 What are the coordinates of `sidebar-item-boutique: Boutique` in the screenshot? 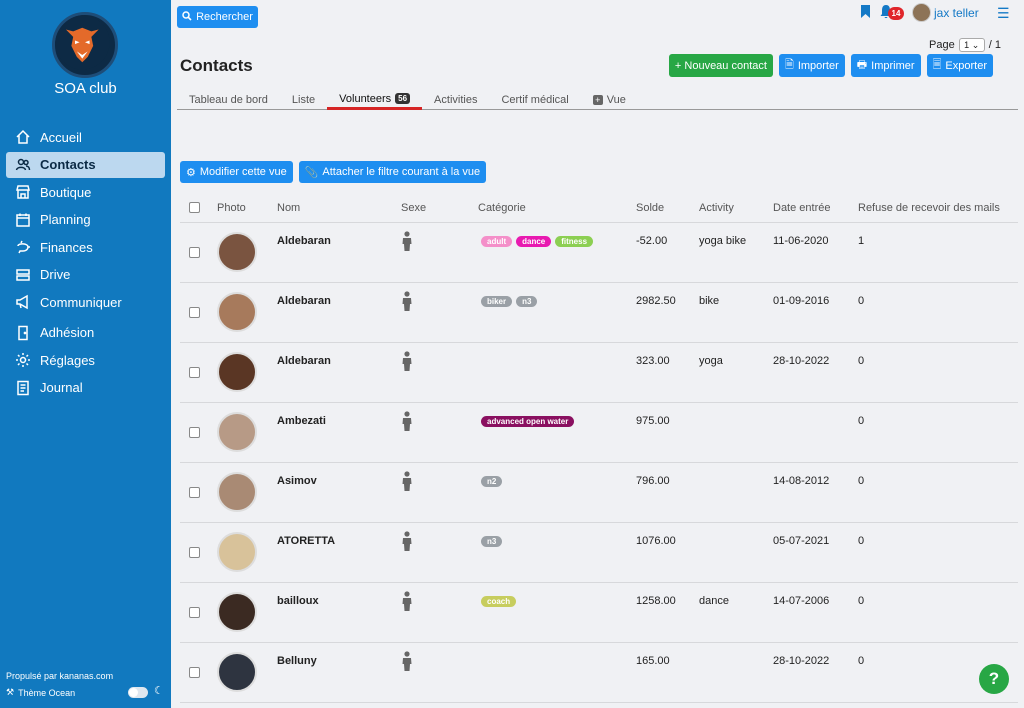 It's located at (85, 192).